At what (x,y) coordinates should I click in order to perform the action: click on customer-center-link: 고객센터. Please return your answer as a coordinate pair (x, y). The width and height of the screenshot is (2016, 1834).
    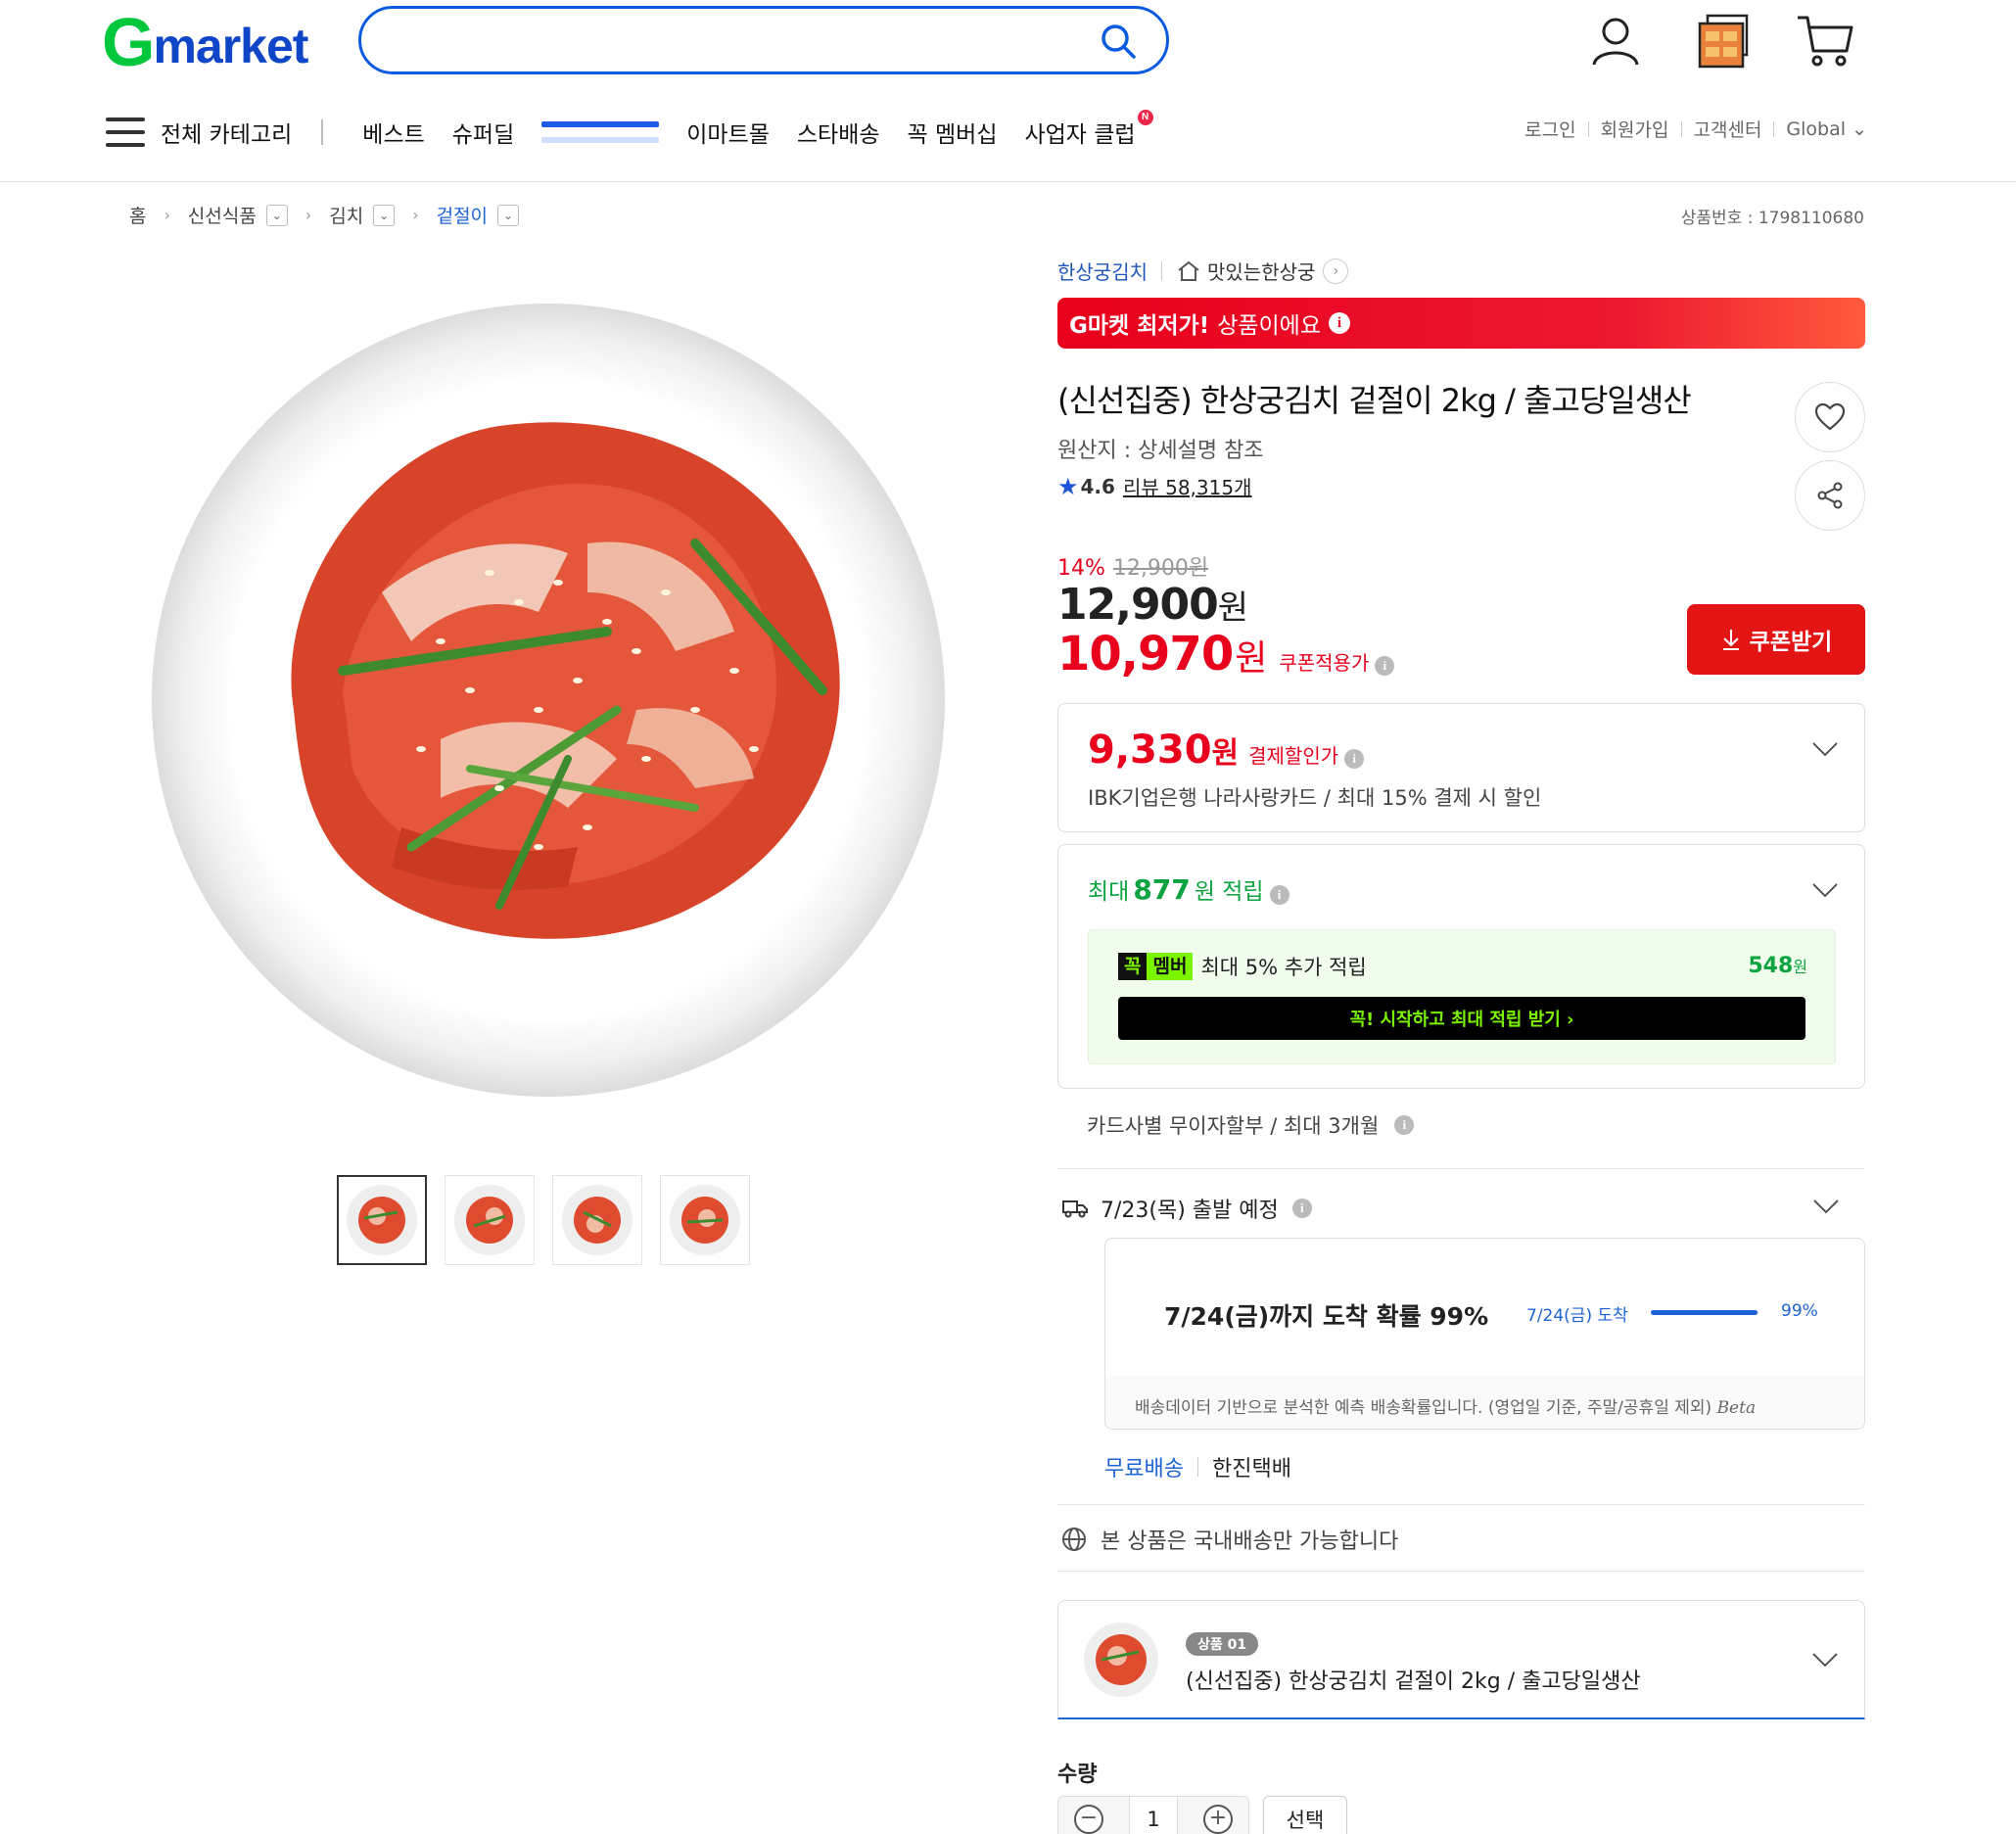
    Looking at the image, I should click on (1728, 129).